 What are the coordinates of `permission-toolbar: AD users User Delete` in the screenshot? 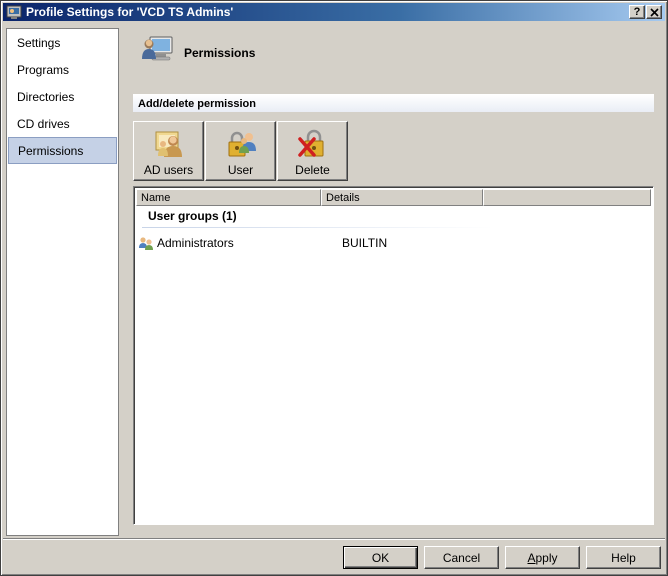 It's located at (240, 151).